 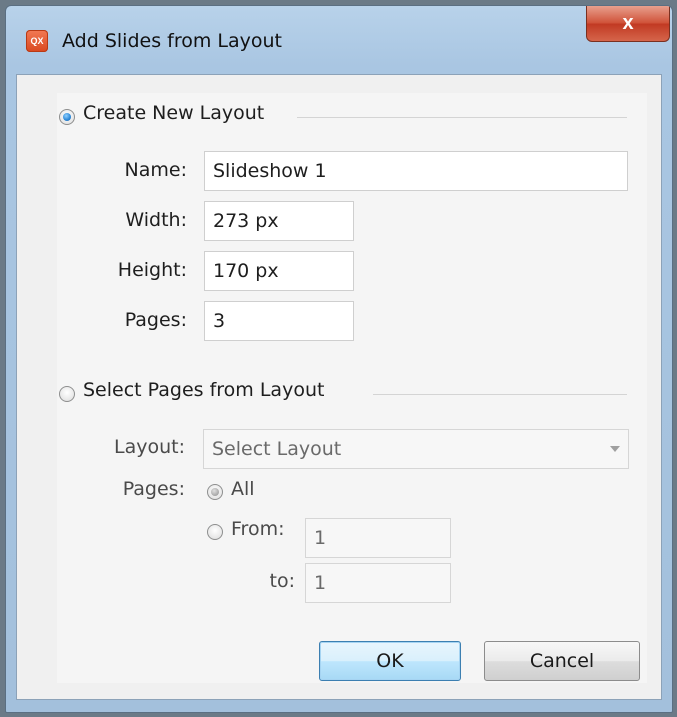 What do you see at coordinates (149, 447) in the screenshot?
I see `layout-label: Layout:` at bounding box center [149, 447].